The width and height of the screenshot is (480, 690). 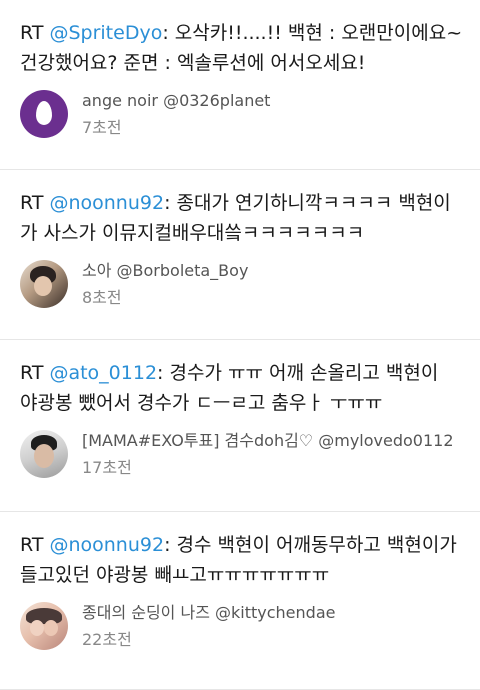 I want to click on tweet-meta: 종대의 순딩이 나즈 @kittychendae 22초전, so click(x=250, y=627).